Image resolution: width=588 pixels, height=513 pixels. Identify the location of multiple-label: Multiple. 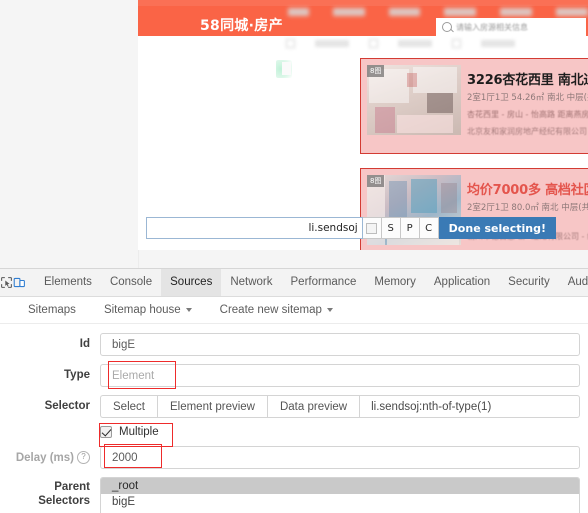
(139, 432).